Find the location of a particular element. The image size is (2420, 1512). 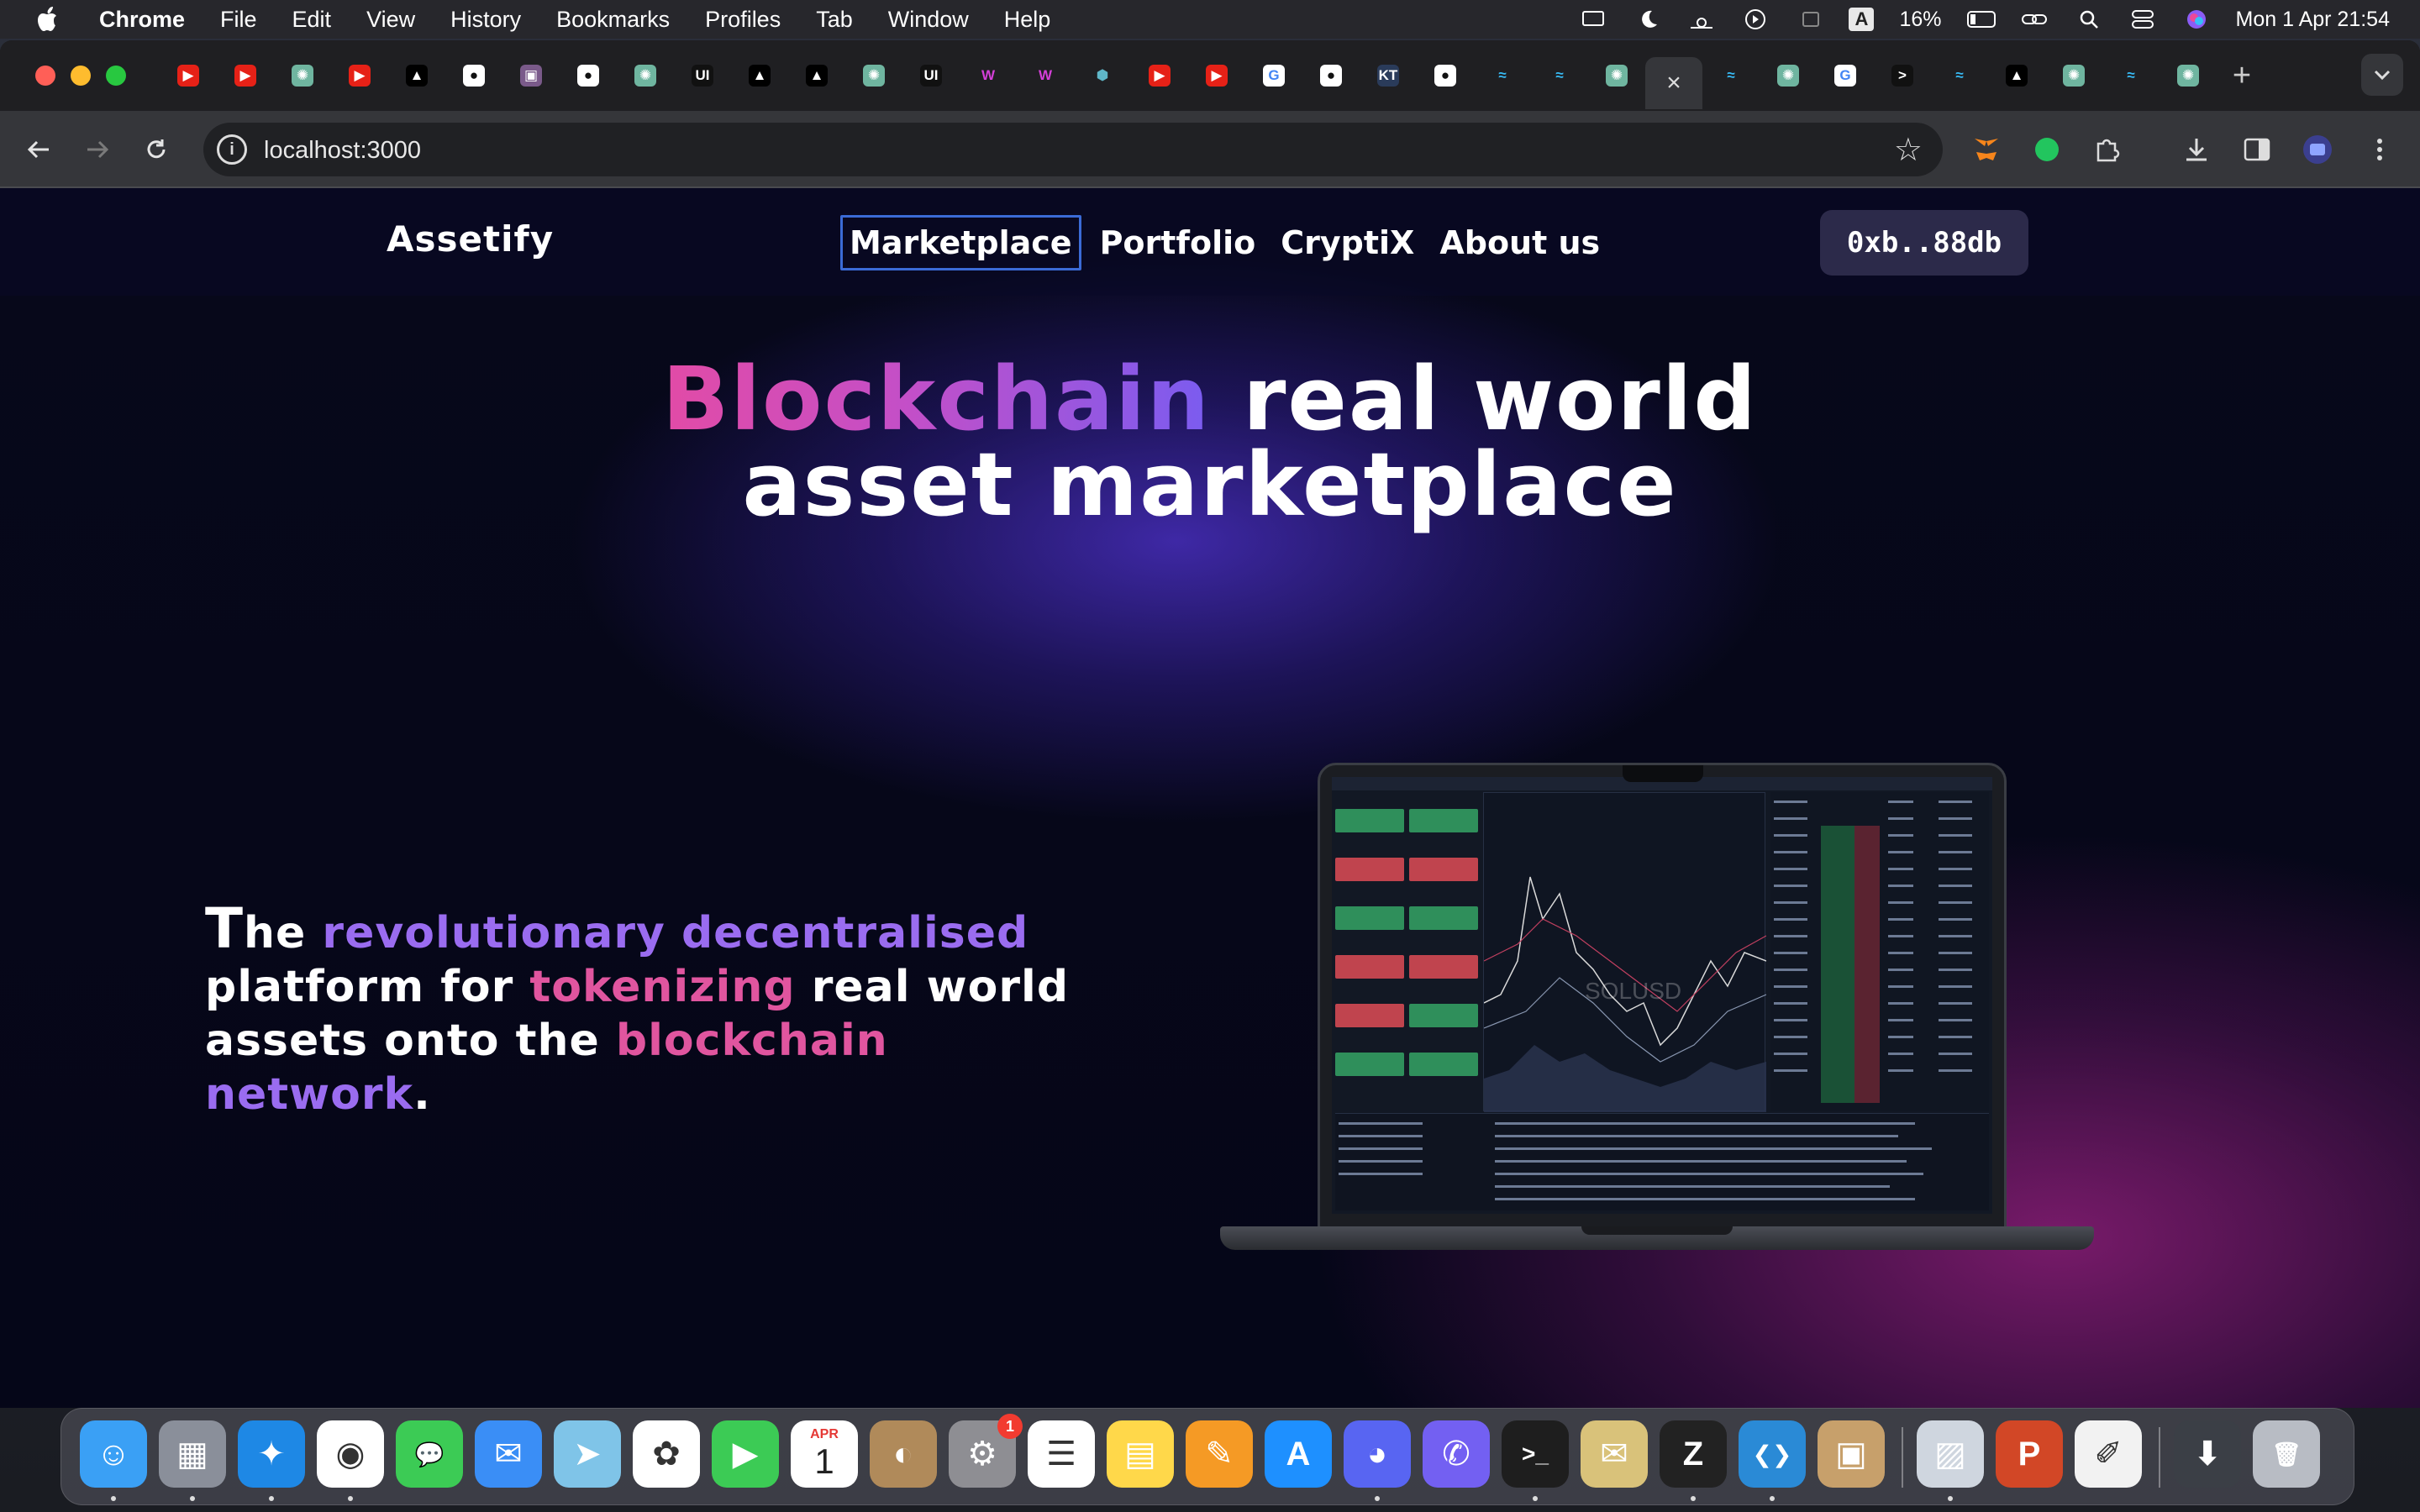

back-button is located at coordinates (38, 149).